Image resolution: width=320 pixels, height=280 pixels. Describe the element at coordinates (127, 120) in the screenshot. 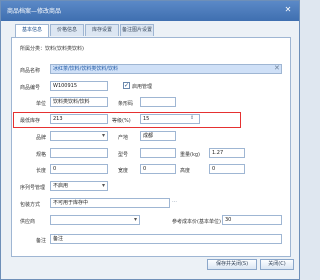

I see `highlight-box` at that location.